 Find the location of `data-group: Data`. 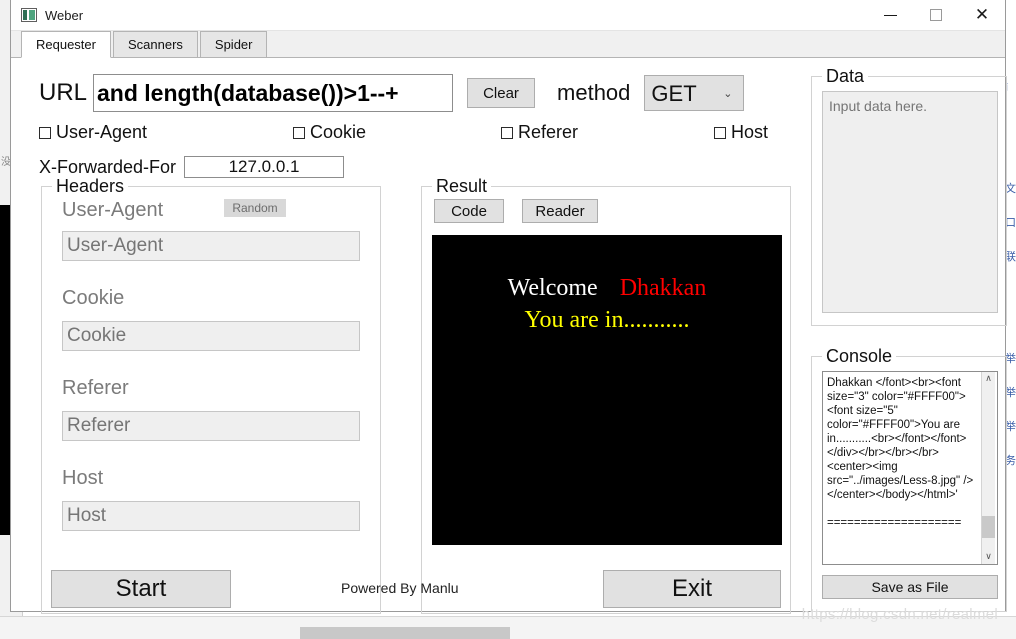

data-group: Data is located at coordinates (909, 196).